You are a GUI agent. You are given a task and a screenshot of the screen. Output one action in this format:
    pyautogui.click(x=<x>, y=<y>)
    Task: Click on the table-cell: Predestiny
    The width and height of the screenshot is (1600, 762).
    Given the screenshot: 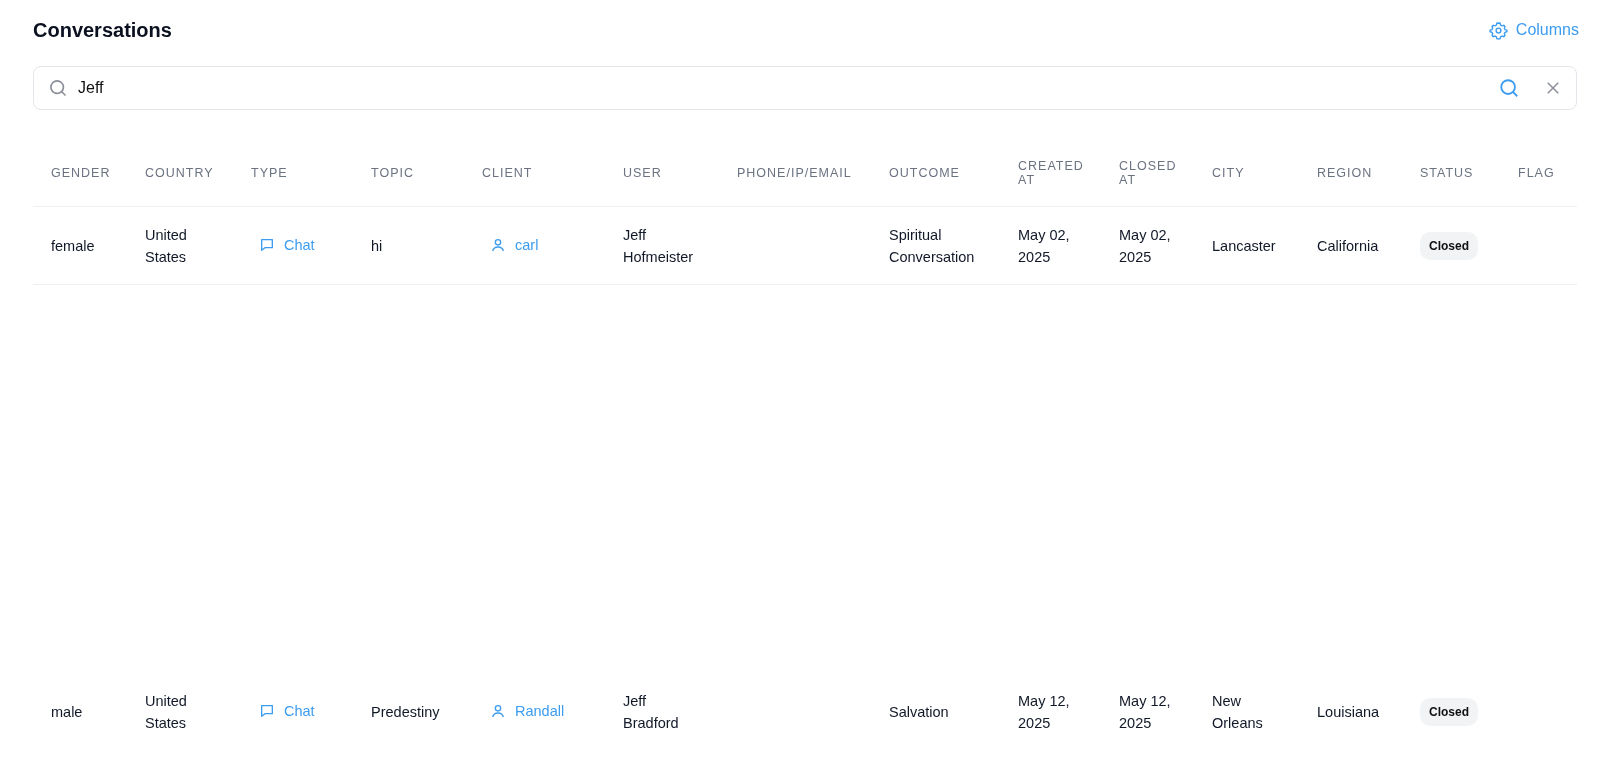 What is the action you would take?
    pyautogui.click(x=405, y=711)
    